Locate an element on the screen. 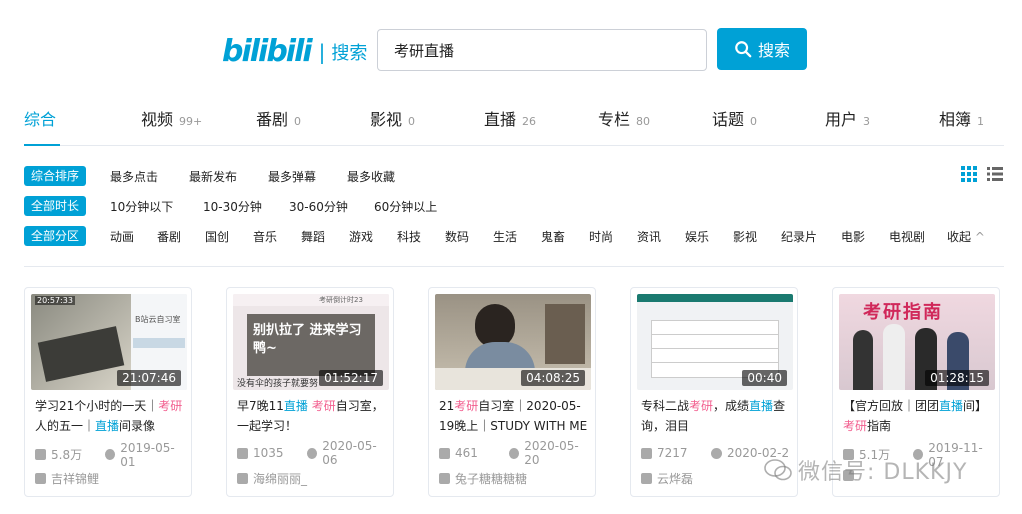  zone-option: 番剧 is located at coordinates (169, 236).